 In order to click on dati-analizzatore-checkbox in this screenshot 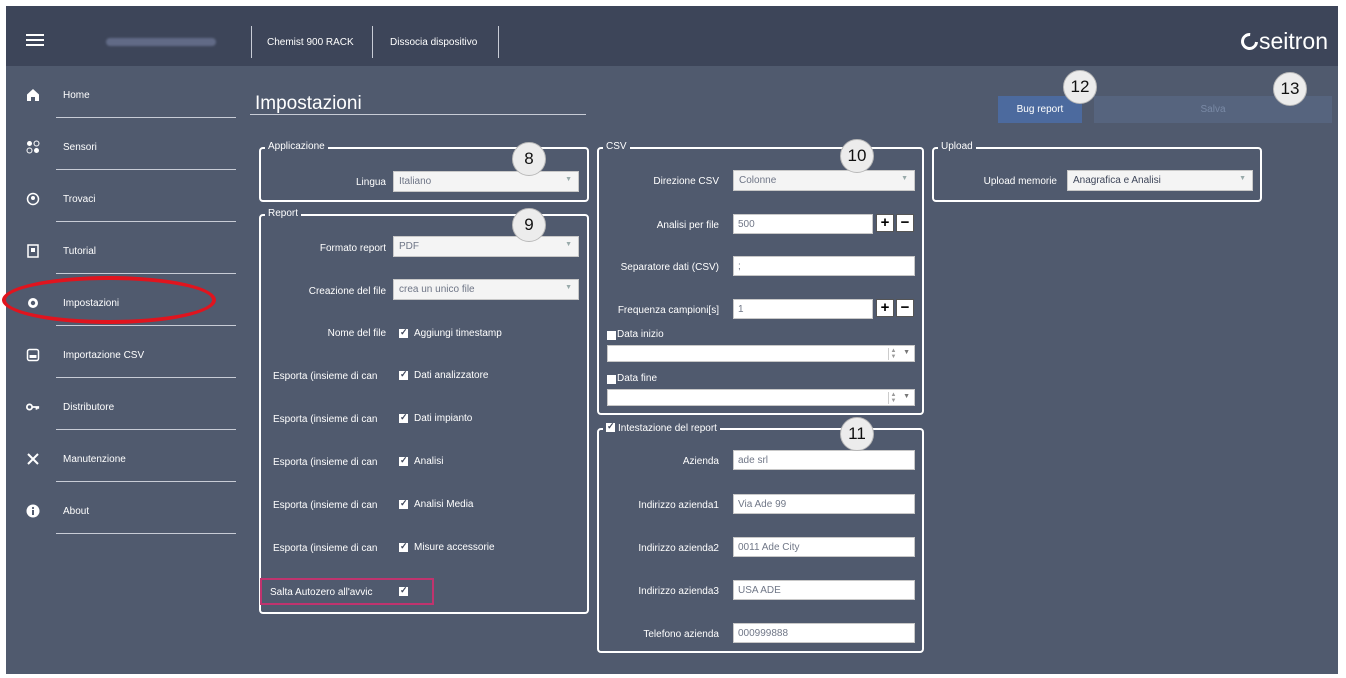, I will do `click(403, 374)`.